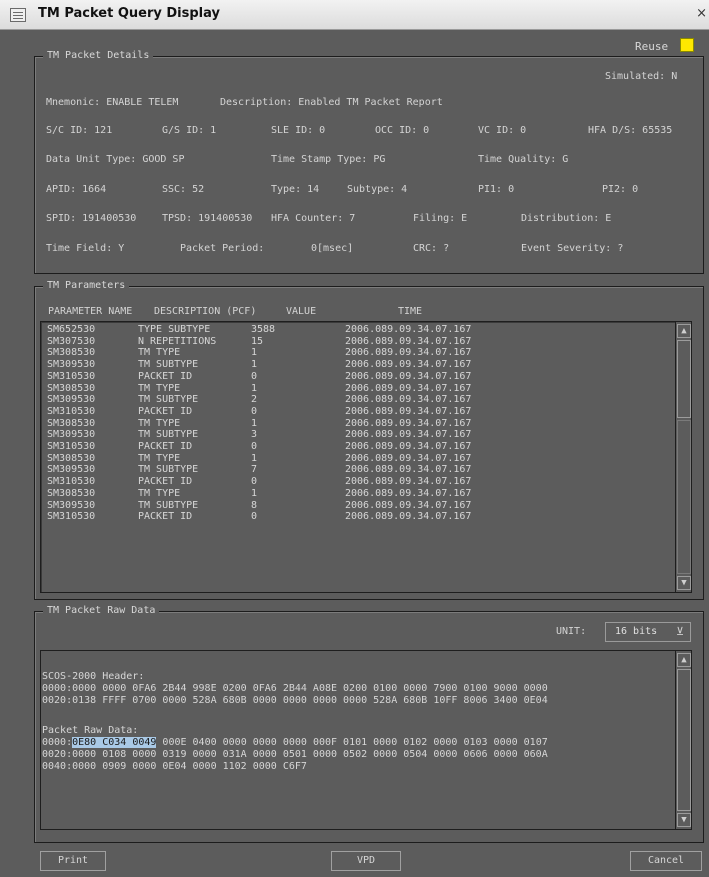 The height and width of the screenshot is (877, 709). I want to click on parameters-scrollbar: ▲ ▼, so click(683, 457).